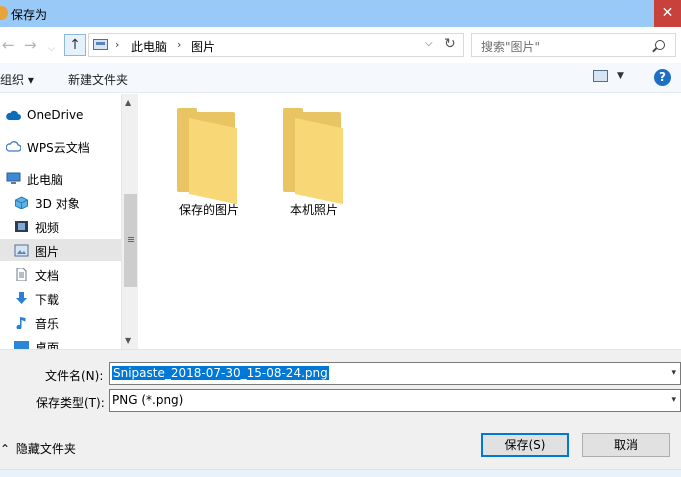 Image resolution: width=681 pixels, height=477 pixels. I want to click on sidebar-item-3d-objects: 3D 对象, so click(60, 202).